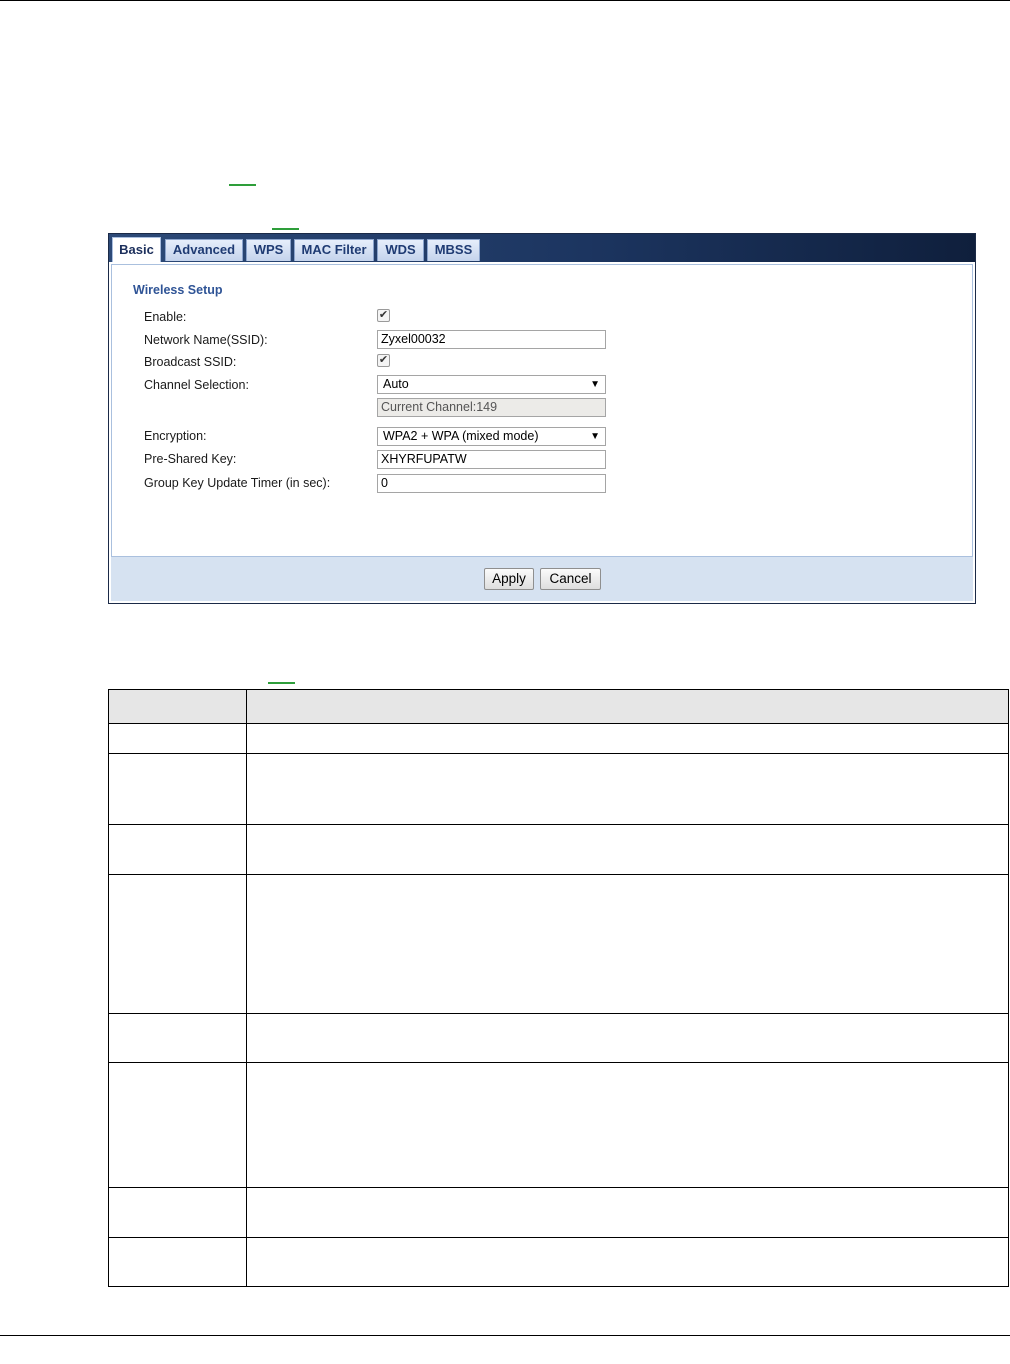  What do you see at coordinates (505, 0) in the screenshot?
I see `page-top-rule` at bounding box center [505, 0].